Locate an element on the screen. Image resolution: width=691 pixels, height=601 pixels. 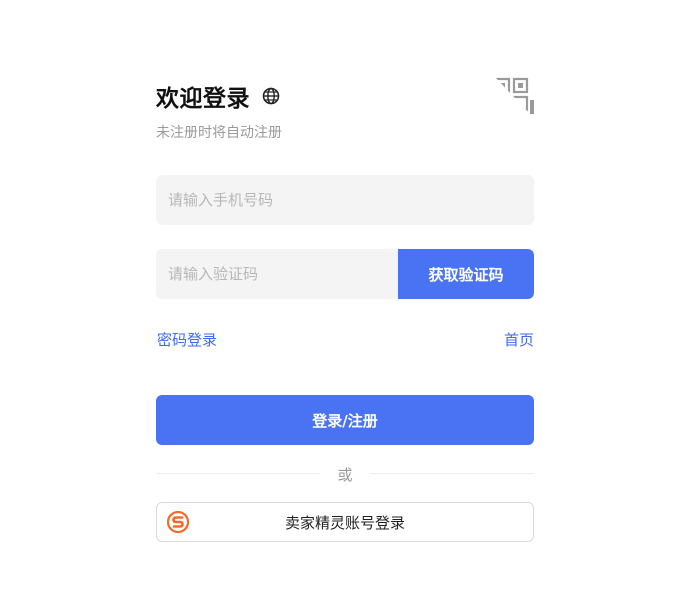
or-divider: 或 is located at coordinates (345, 474).